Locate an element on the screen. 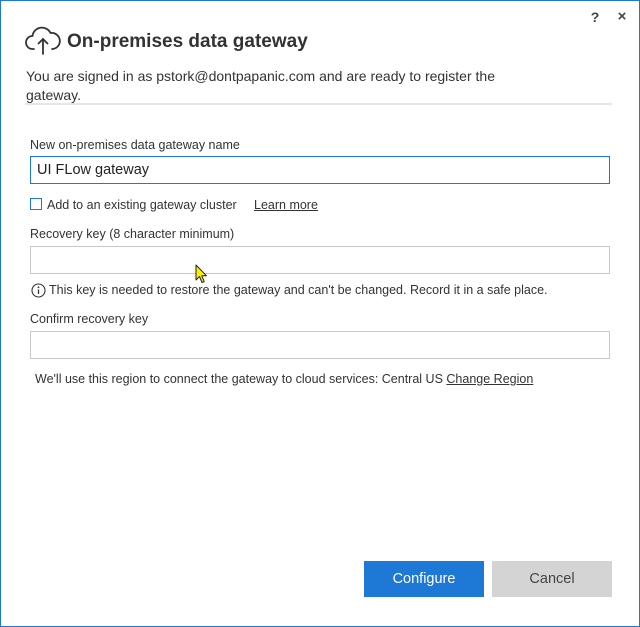 Image resolution: width=640 pixels, height=627 pixels. mouse-pointer-icon is located at coordinates (201, 273).